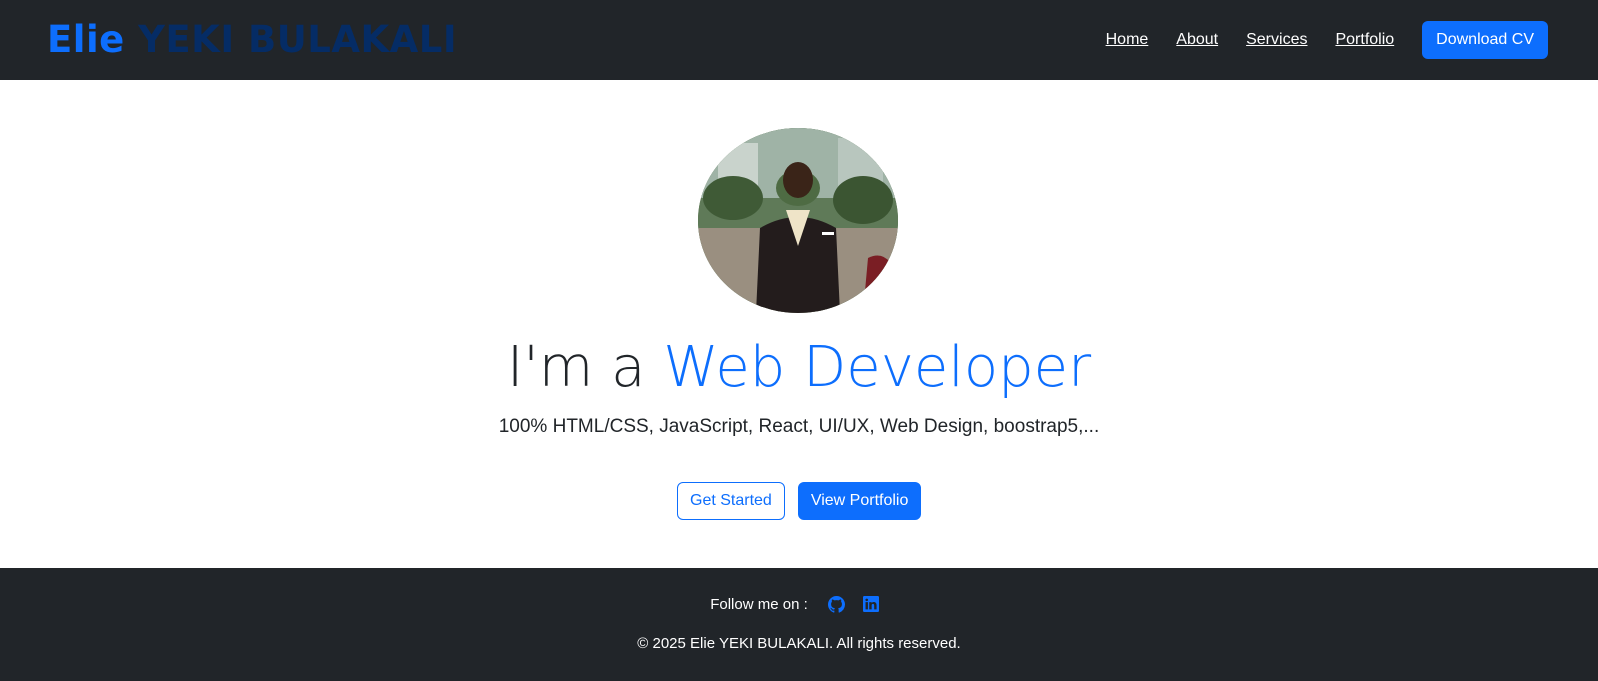 The height and width of the screenshot is (681, 1598). What do you see at coordinates (1485, 40) in the screenshot?
I see `download-cv-button: Download CV` at bounding box center [1485, 40].